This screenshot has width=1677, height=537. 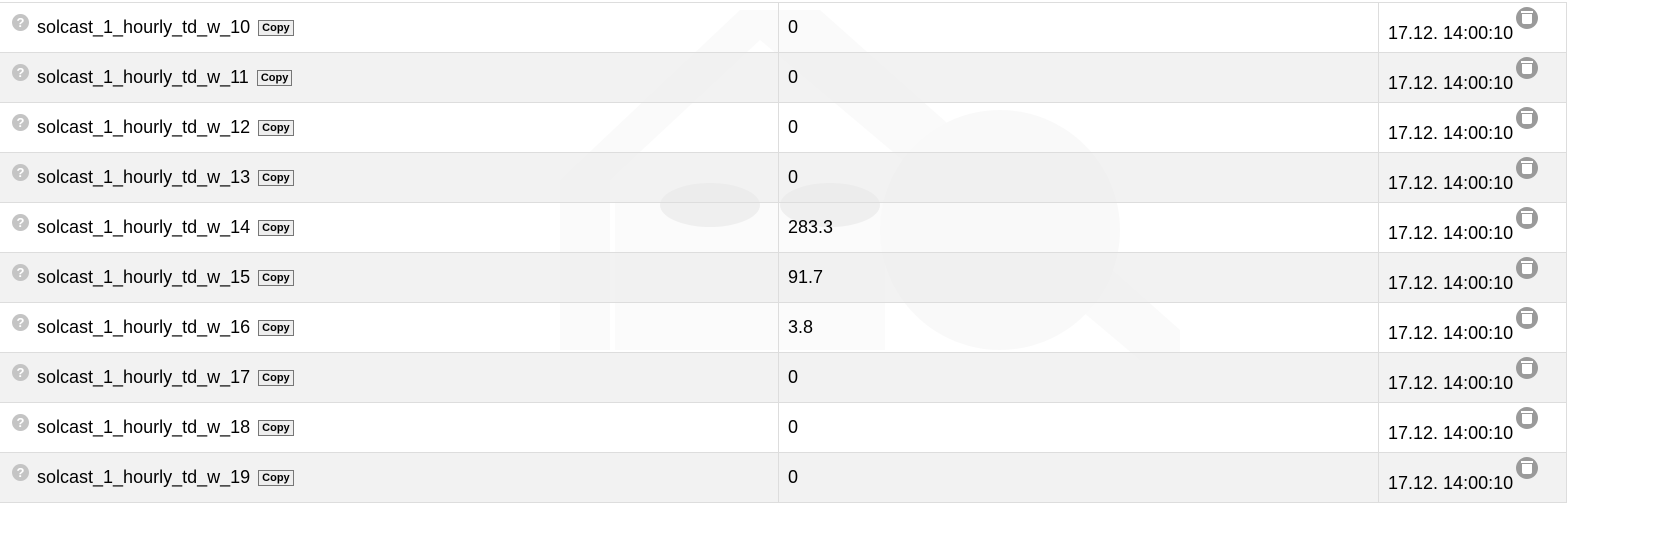 I want to click on state-name: solcast_1_hourly_td_w_19, so click(x=144, y=477).